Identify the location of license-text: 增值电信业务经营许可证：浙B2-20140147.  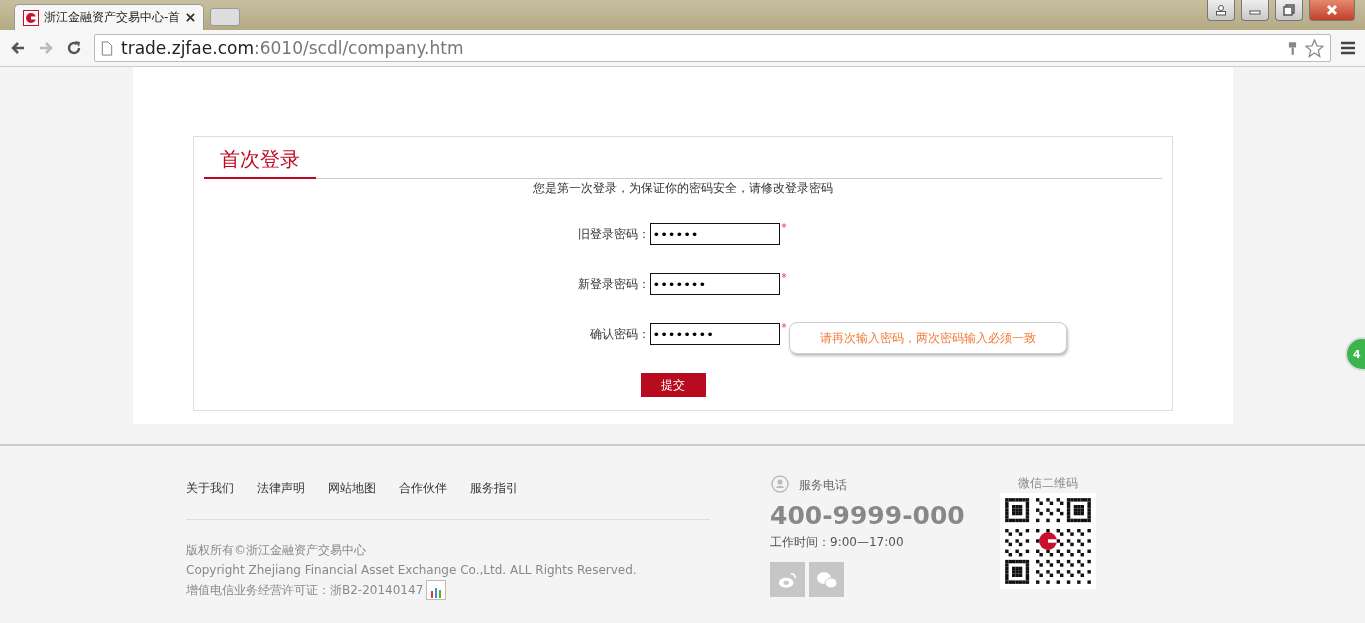
(305, 590).